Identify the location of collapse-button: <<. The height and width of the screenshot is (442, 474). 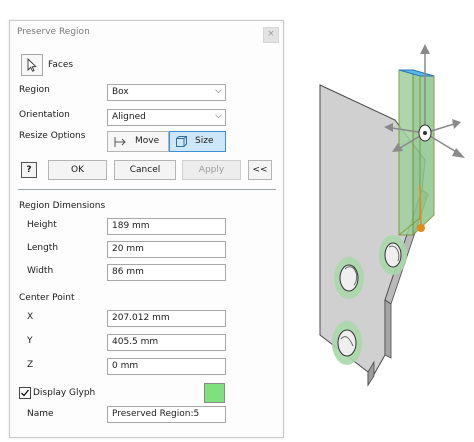
(260, 170).